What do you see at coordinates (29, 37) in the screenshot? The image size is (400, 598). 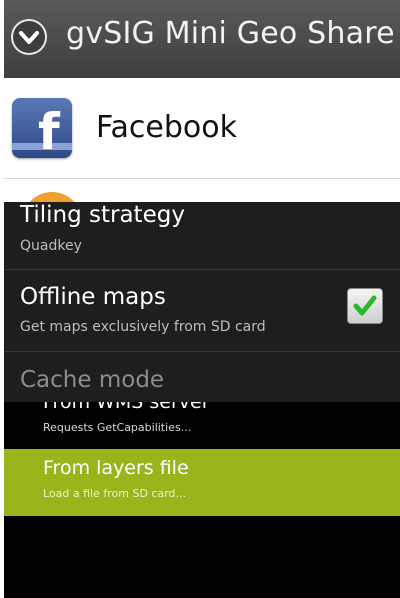 I see `chevron-down-icon` at bounding box center [29, 37].